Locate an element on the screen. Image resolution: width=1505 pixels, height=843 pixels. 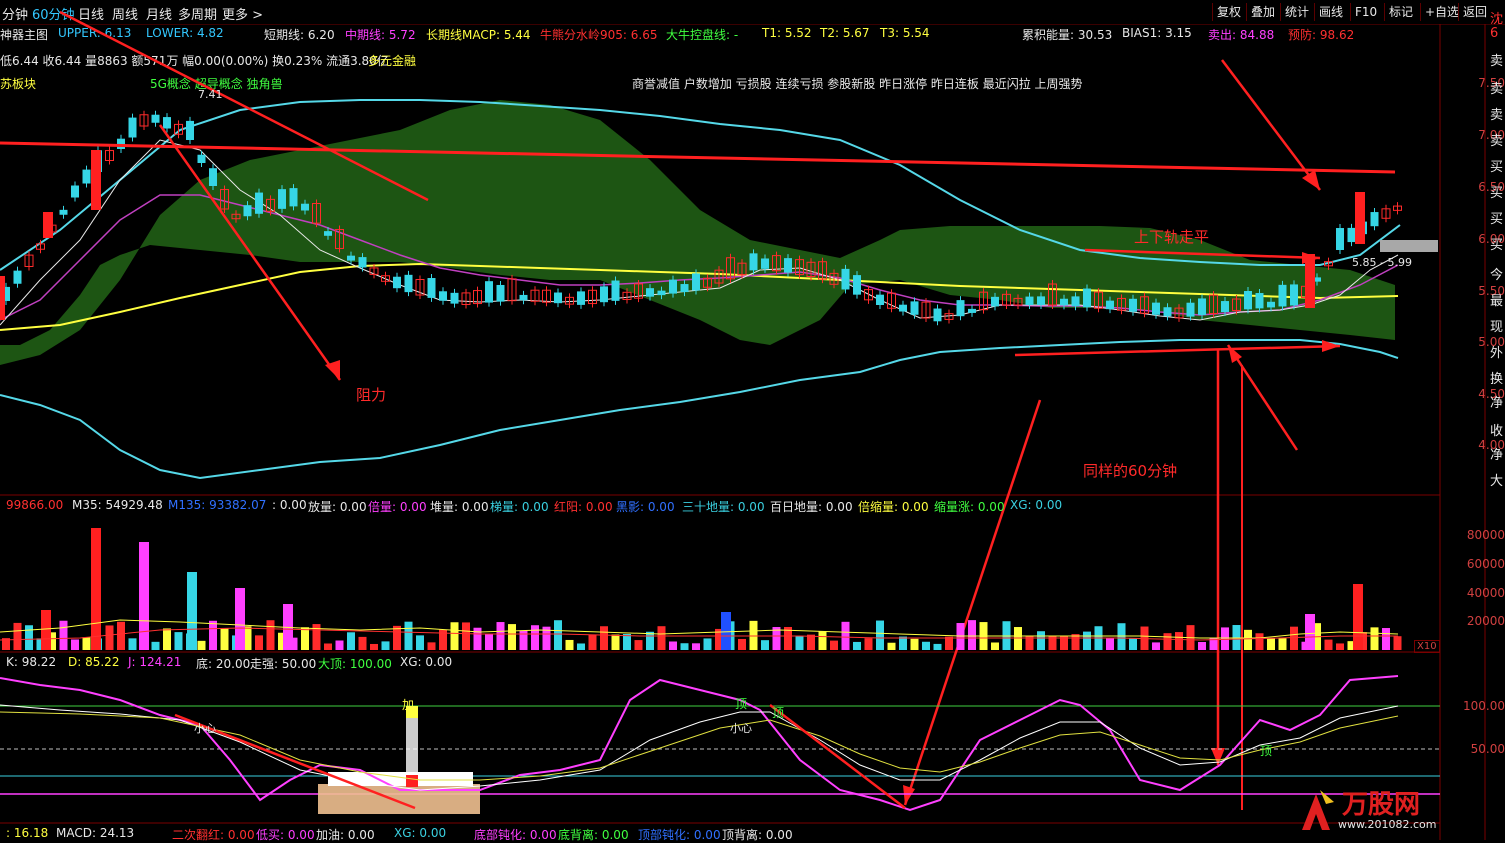
right-column-char: 今 is located at coordinates (1497, 275).